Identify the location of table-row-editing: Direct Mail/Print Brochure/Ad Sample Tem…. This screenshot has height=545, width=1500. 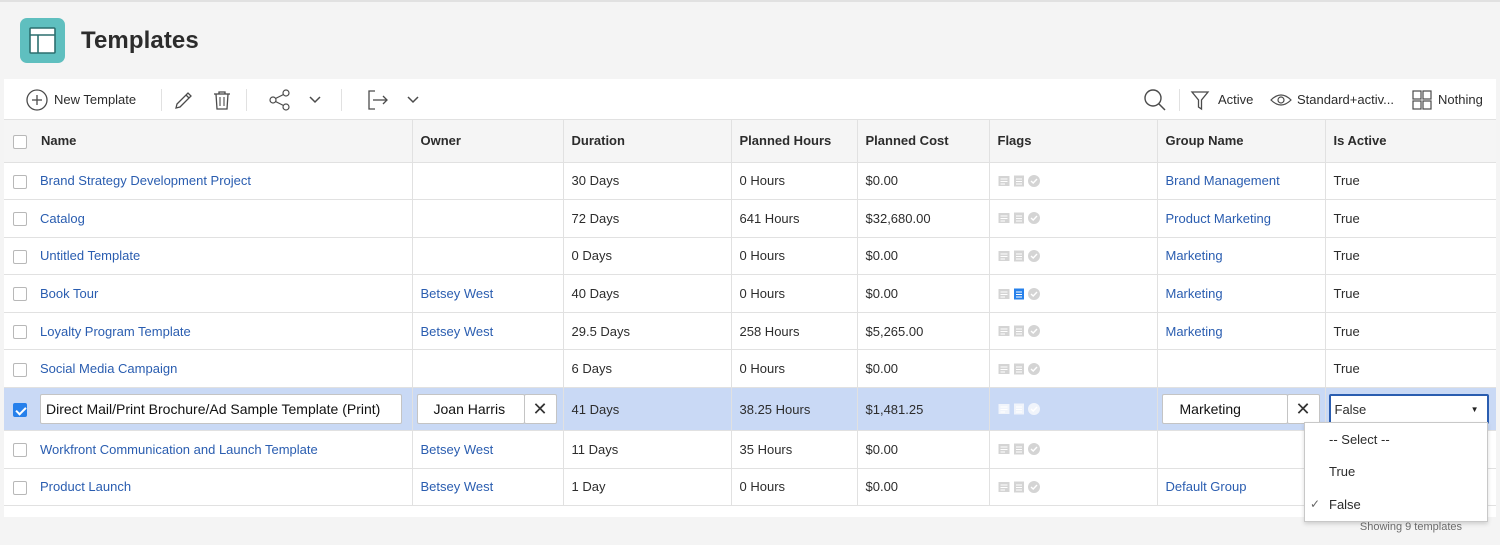
(750, 409).